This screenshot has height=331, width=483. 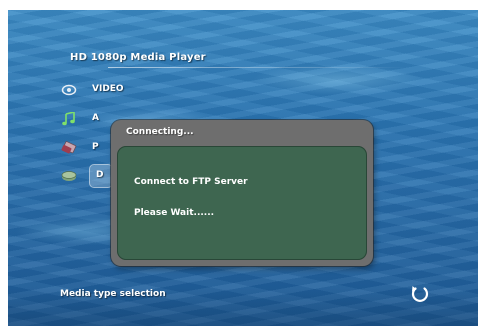 I want to click on menu-item-label: A, so click(x=95, y=118).